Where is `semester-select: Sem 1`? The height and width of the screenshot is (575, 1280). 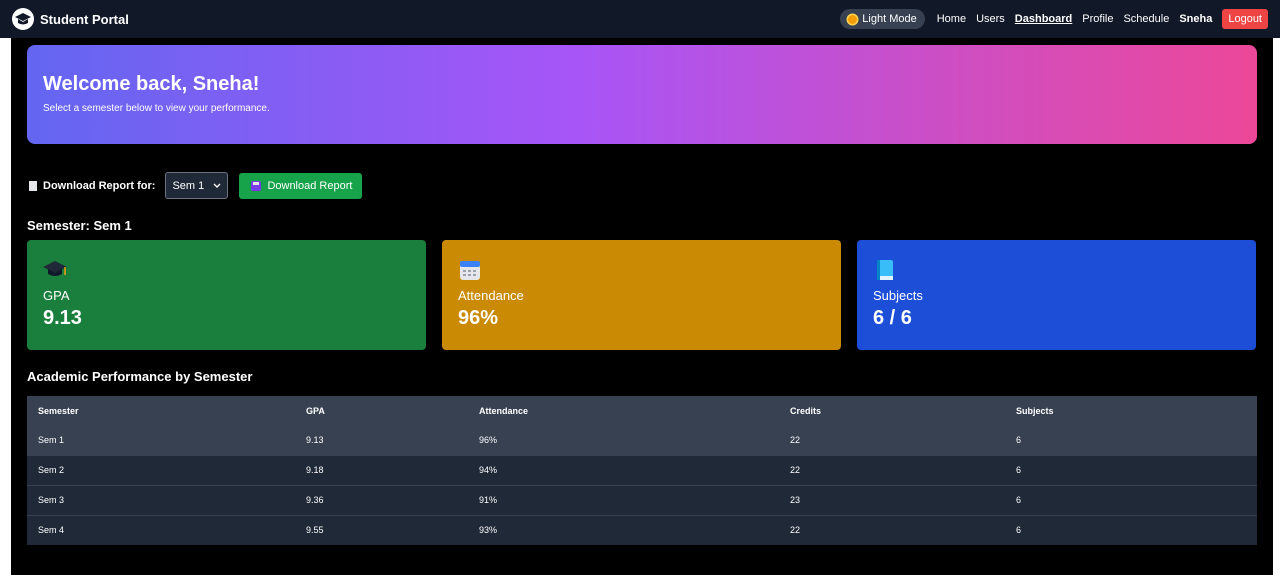 semester-select: Sem 1 is located at coordinates (197, 185).